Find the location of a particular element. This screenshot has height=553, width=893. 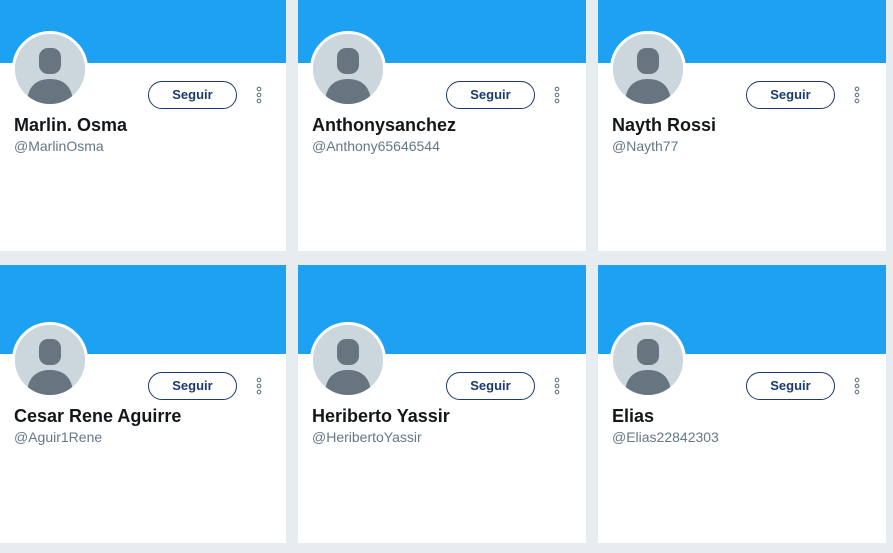

user-handle: @Nayth77 is located at coordinates (645, 146).